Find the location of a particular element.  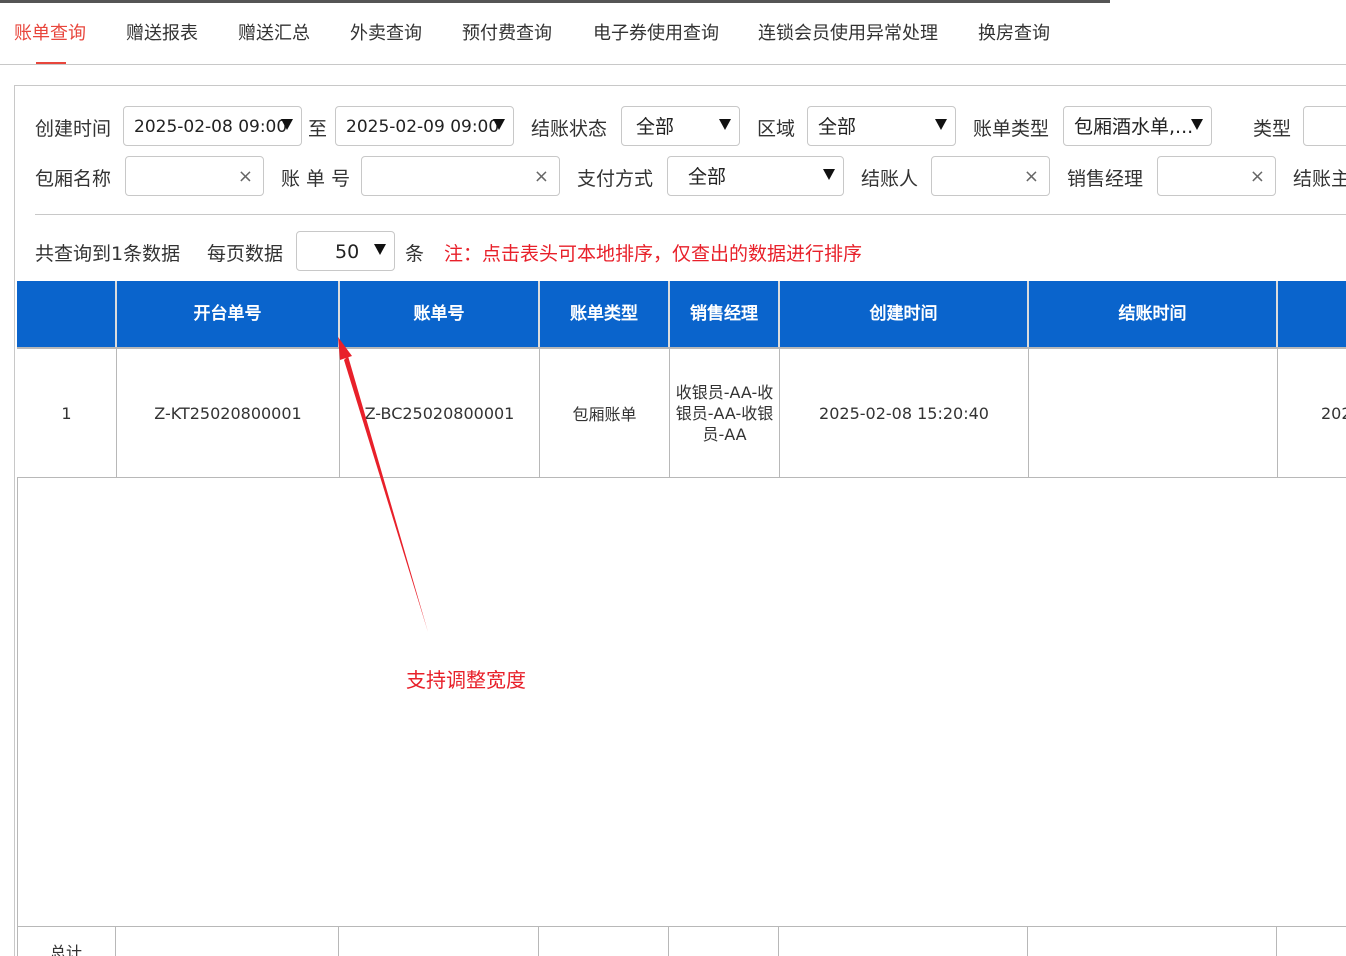

sales-manager-label: 销售经理 is located at coordinates (1105, 179).